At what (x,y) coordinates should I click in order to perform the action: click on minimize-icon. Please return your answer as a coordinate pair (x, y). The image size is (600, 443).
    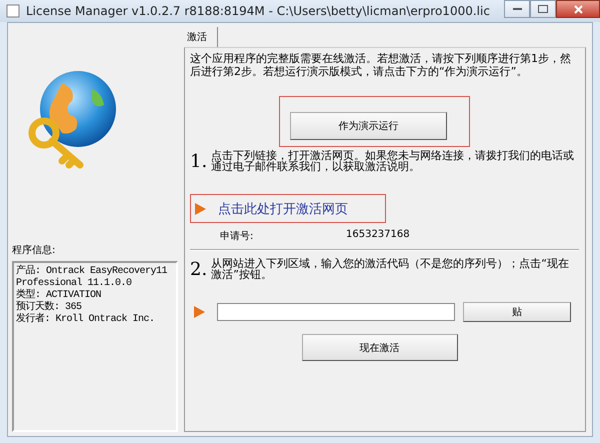
    Looking at the image, I should click on (517, 9).